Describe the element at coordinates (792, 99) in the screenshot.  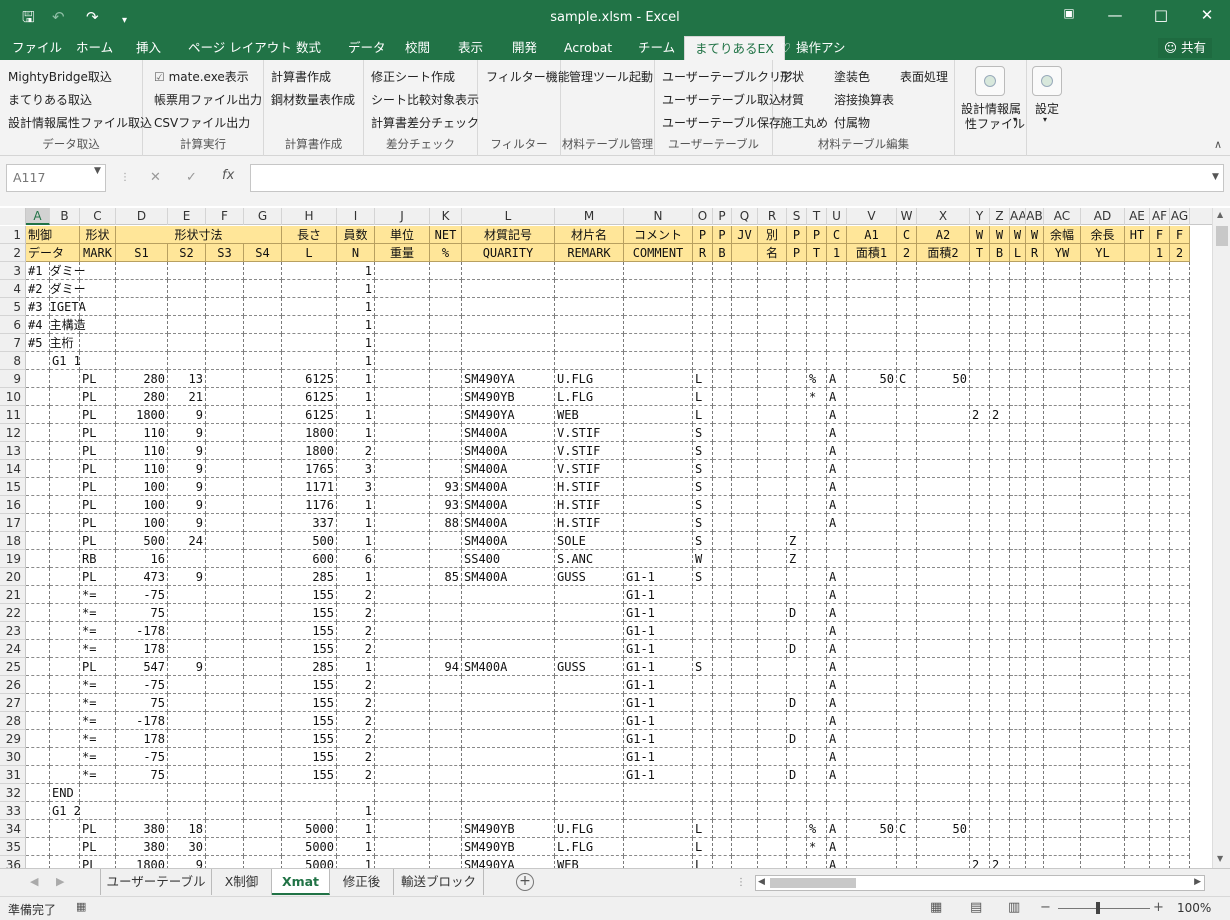
I see `material-button: 材質` at that location.